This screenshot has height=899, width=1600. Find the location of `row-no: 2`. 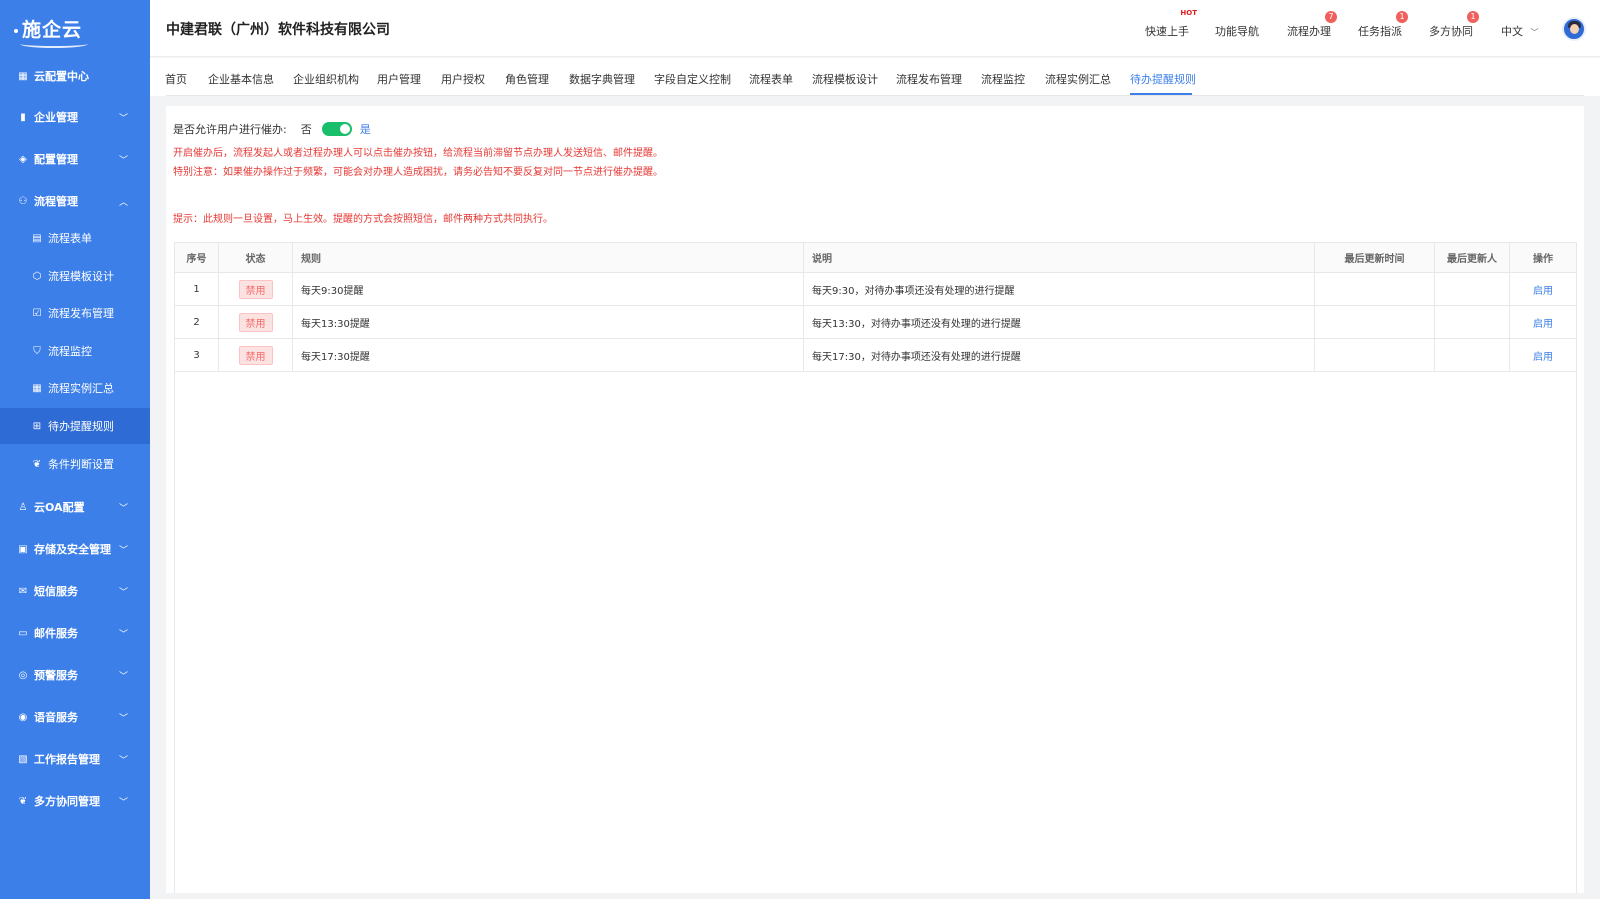

row-no: 2 is located at coordinates (197, 322).